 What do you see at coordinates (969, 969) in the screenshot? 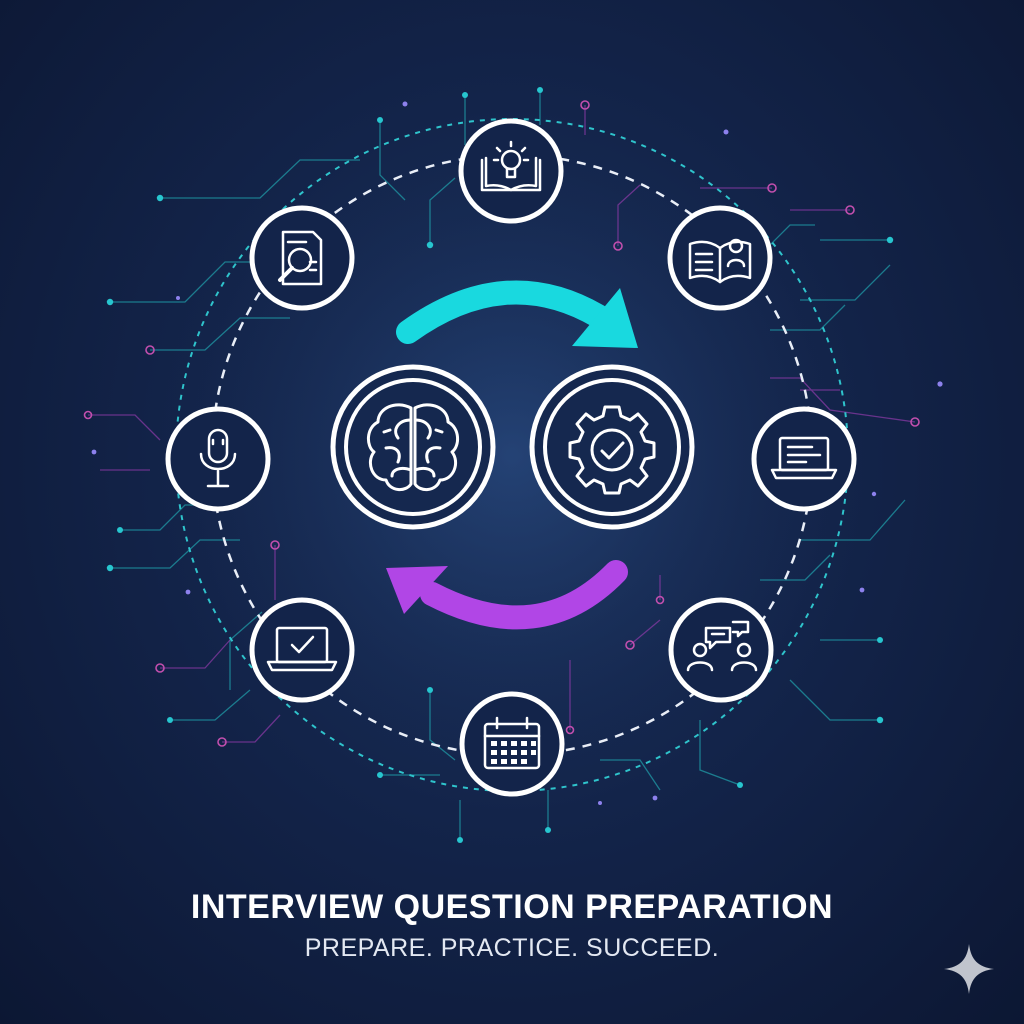
I see `sparkle-icon` at bounding box center [969, 969].